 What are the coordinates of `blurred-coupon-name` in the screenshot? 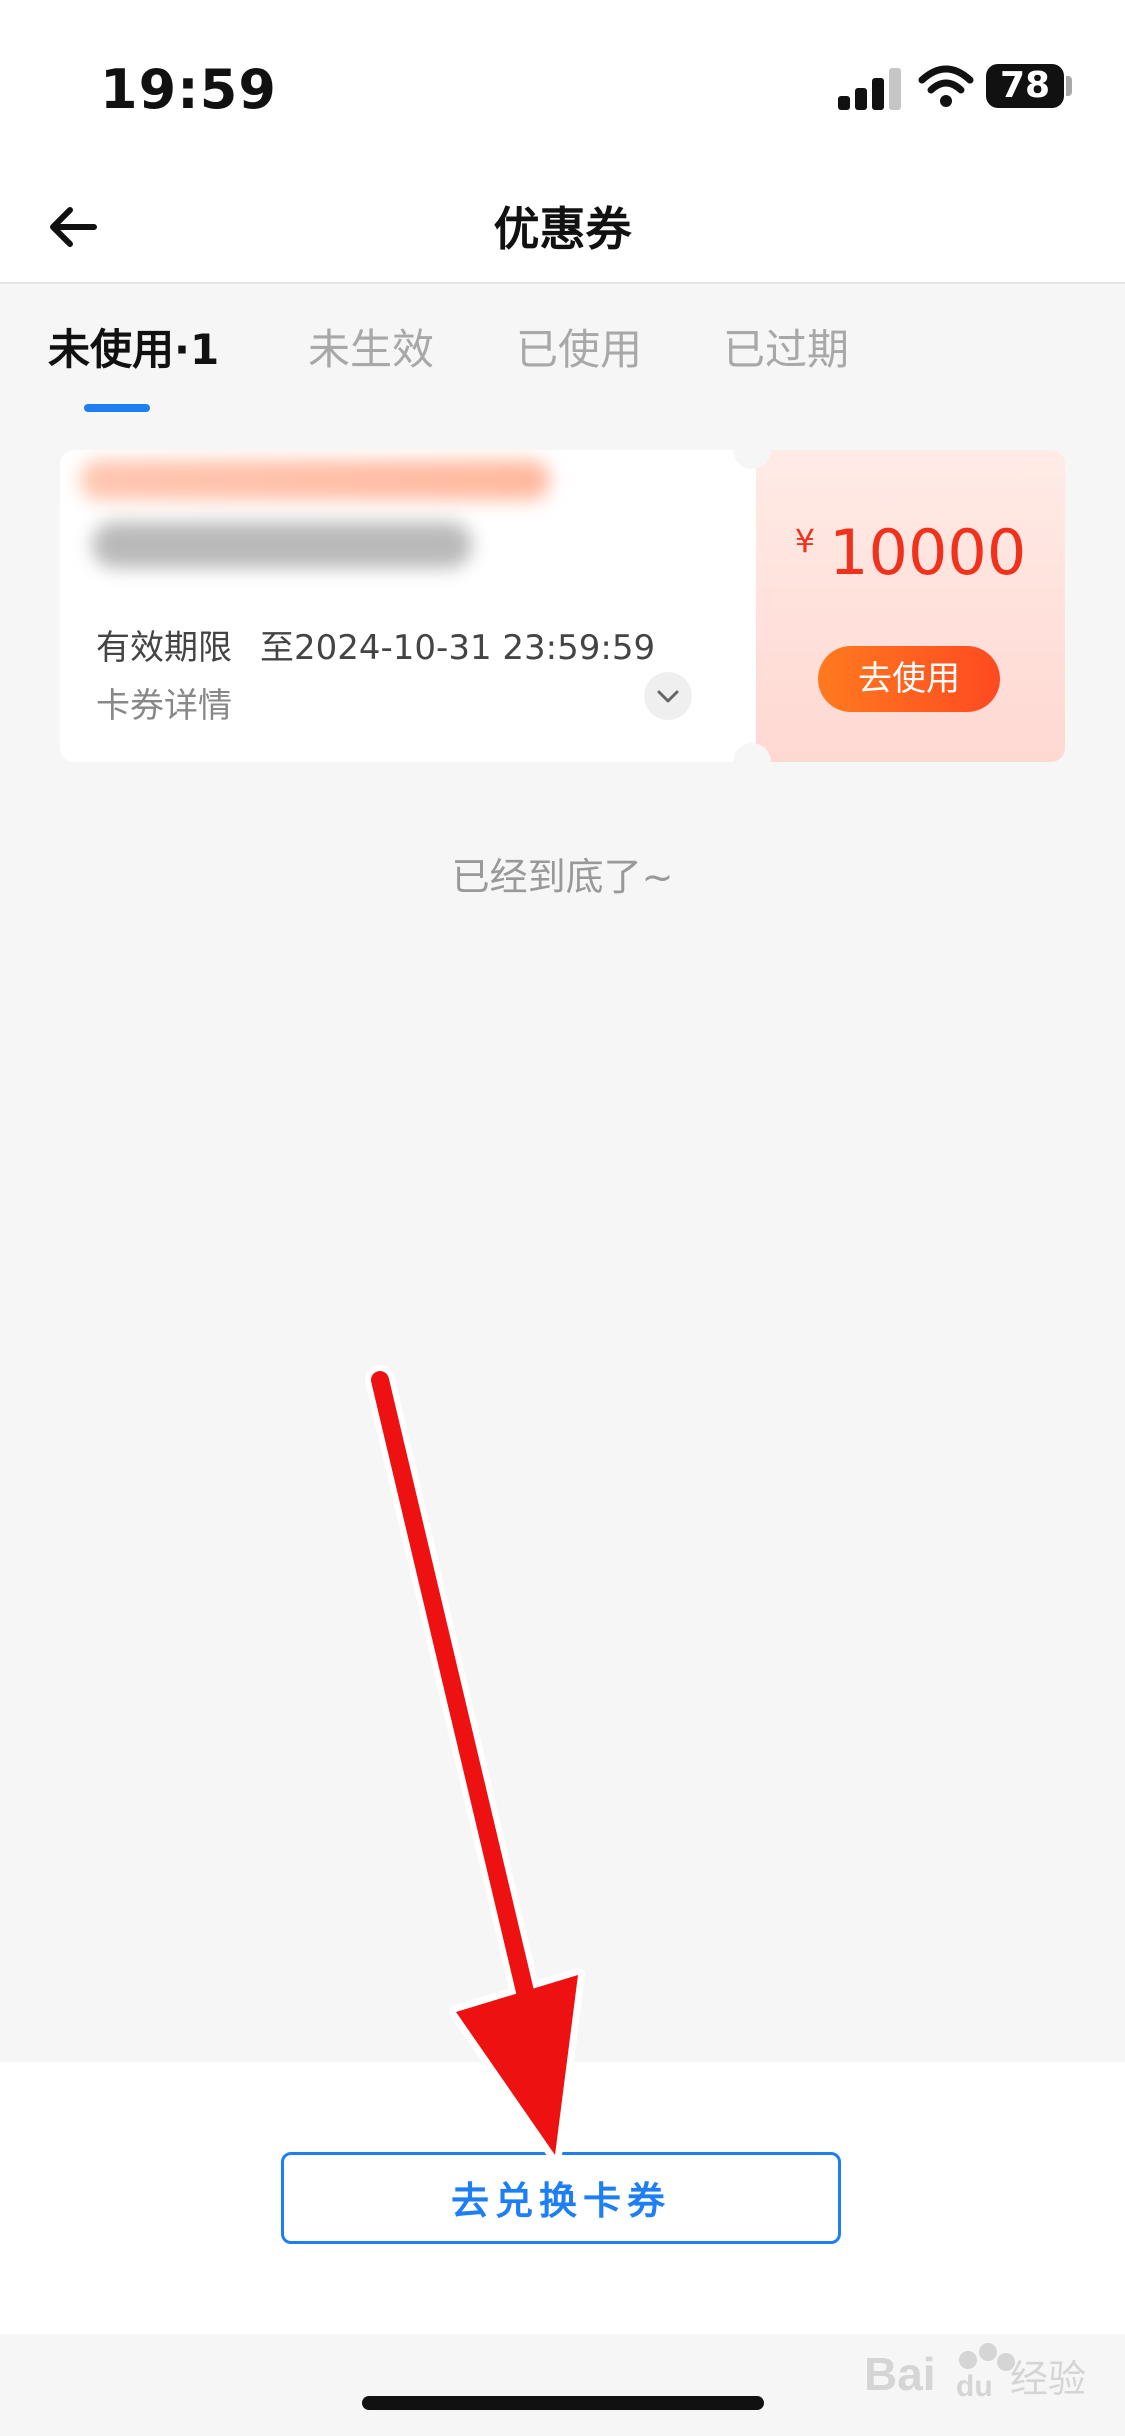 It's located at (315, 480).